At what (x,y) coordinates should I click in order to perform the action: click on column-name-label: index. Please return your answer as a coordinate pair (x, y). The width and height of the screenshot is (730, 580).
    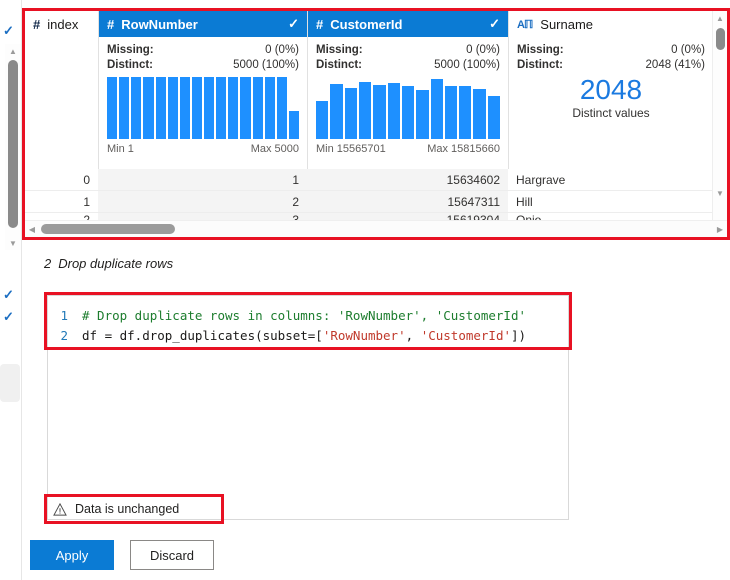
    Looking at the image, I should click on (63, 24).